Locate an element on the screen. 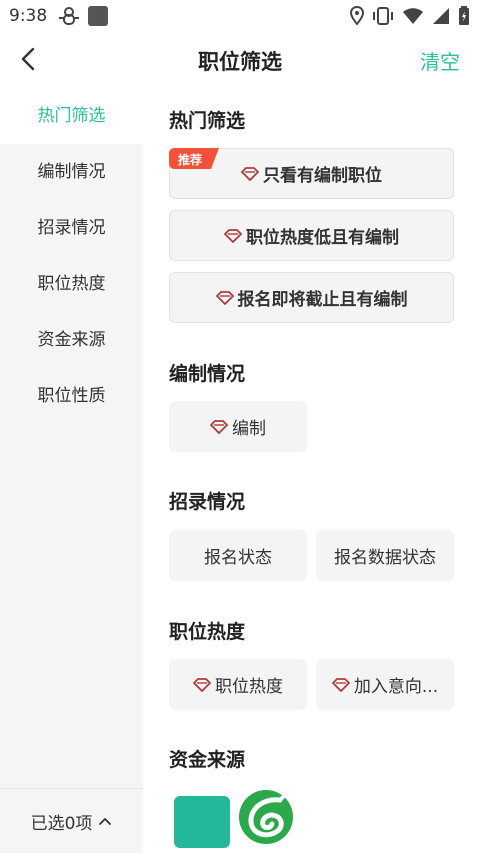  status-left-icons is located at coordinates (83, 16).